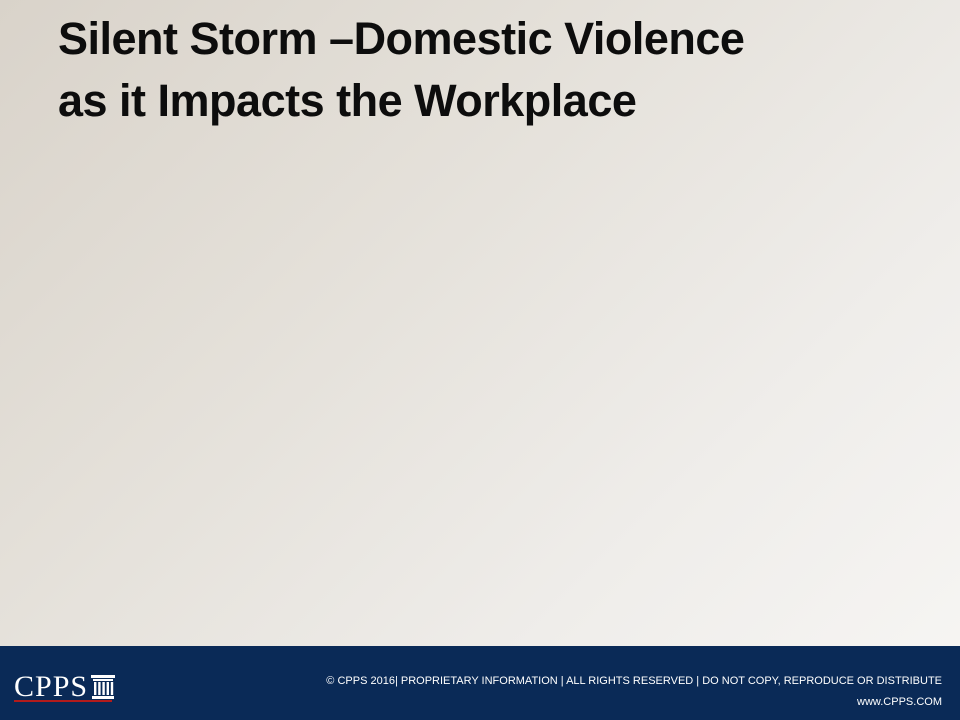  Describe the element at coordinates (103, 687) in the screenshot. I see `pillar-icon` at that location.